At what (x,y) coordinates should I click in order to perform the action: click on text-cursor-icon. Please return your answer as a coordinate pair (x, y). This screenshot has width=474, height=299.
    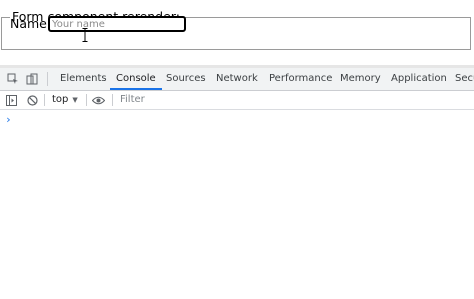
    Looking at the image, I should click on (85, 35).